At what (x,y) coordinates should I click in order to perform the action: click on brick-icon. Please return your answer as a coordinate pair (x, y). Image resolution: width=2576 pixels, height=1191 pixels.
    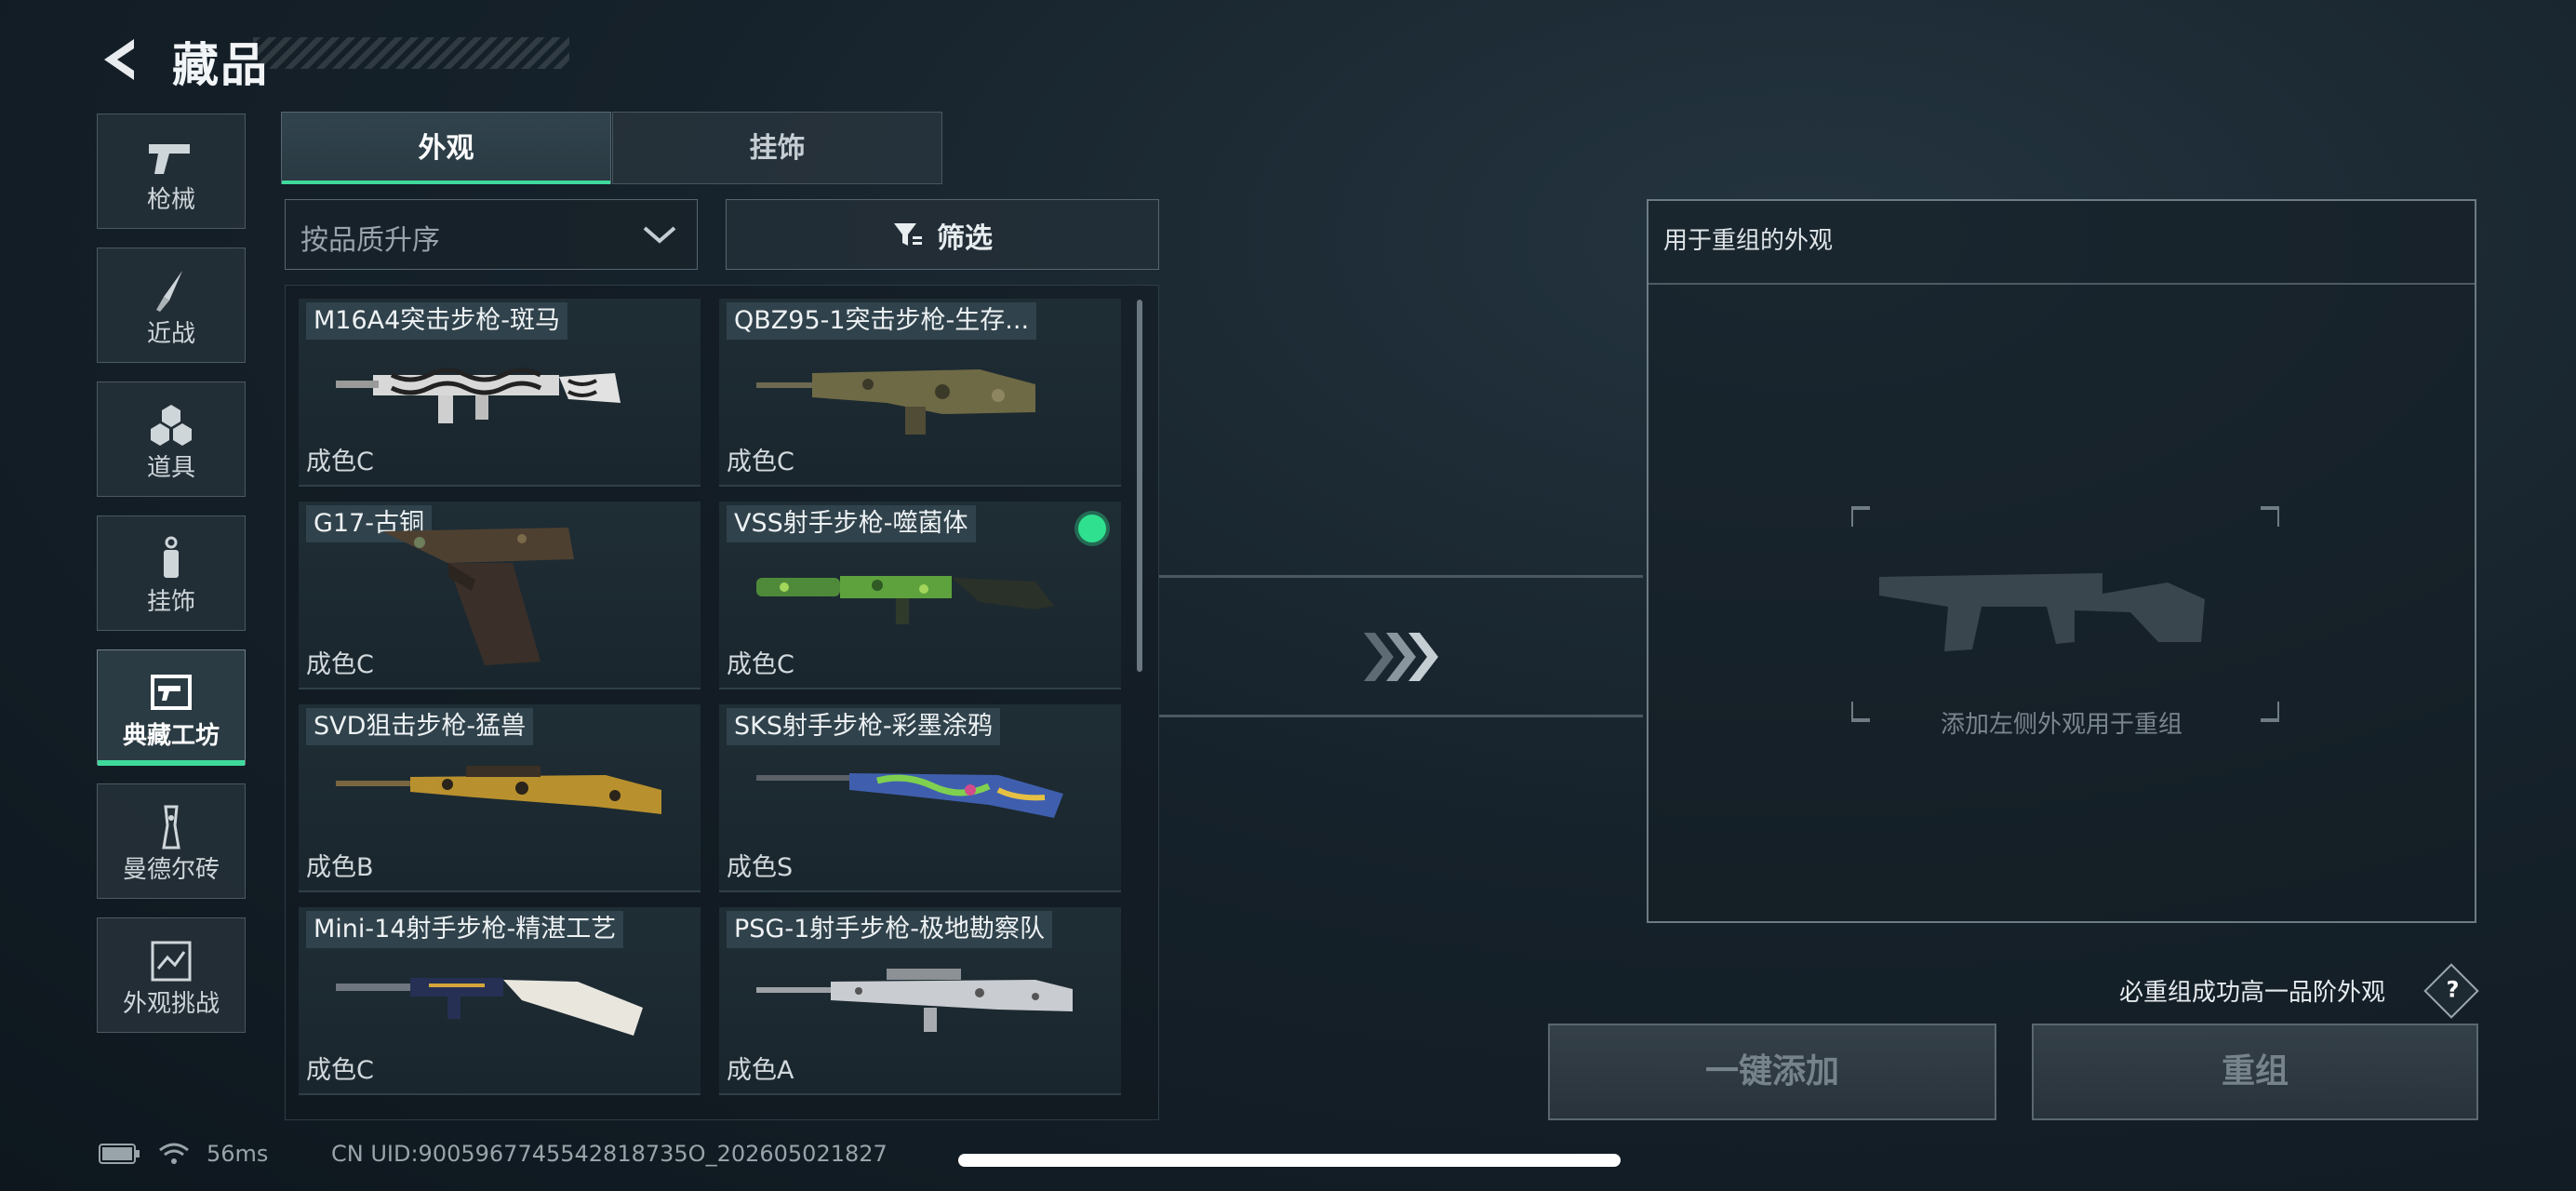
    Looking at the image, I should click on (171, 827).